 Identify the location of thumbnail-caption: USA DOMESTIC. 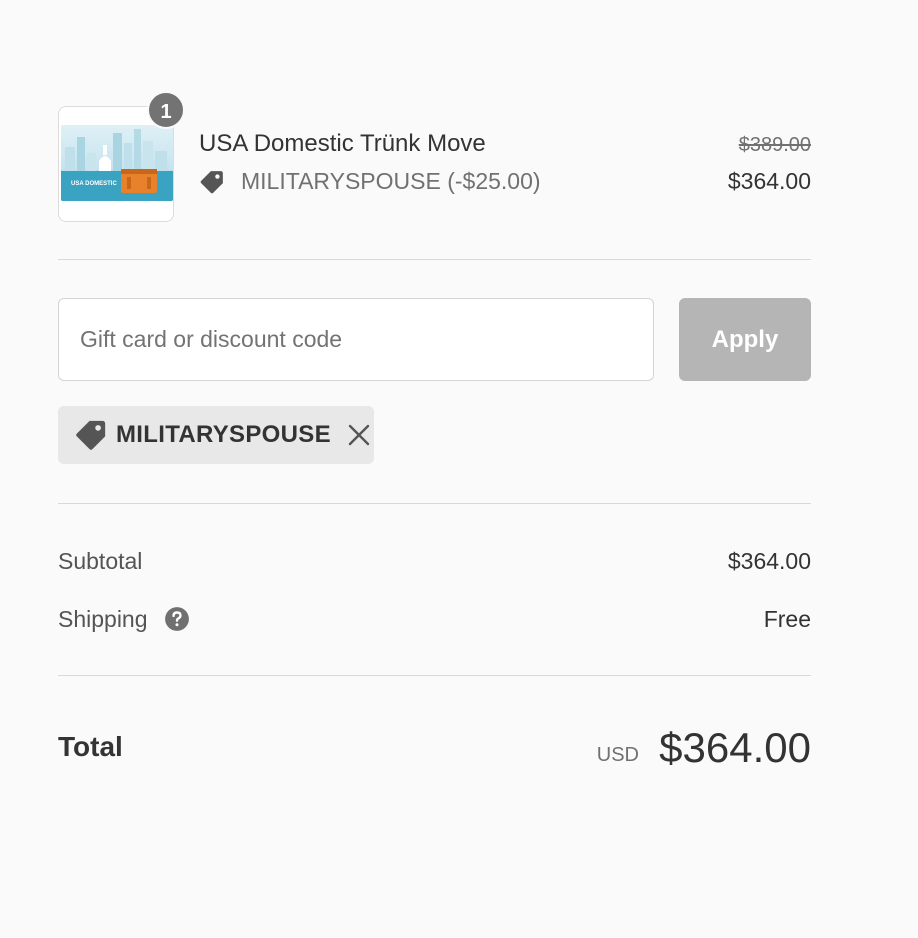
(94, 184).